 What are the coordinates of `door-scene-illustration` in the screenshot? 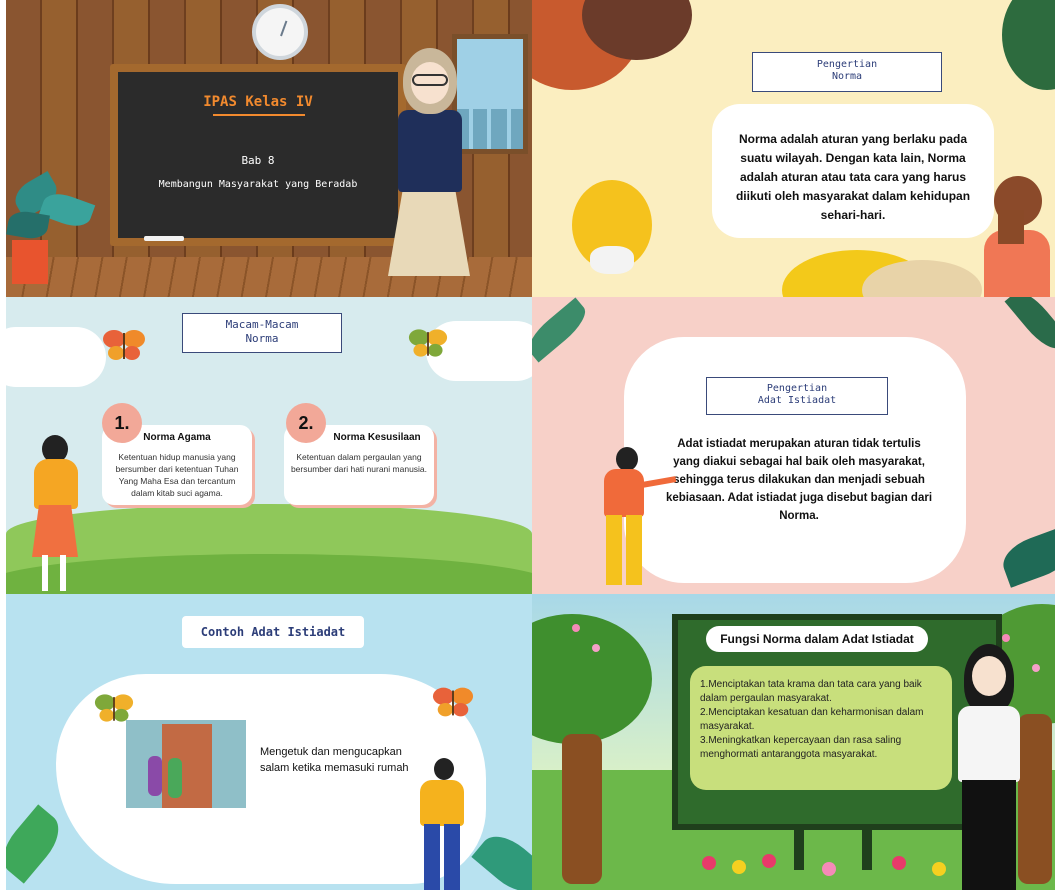 It's located at (186, 764).